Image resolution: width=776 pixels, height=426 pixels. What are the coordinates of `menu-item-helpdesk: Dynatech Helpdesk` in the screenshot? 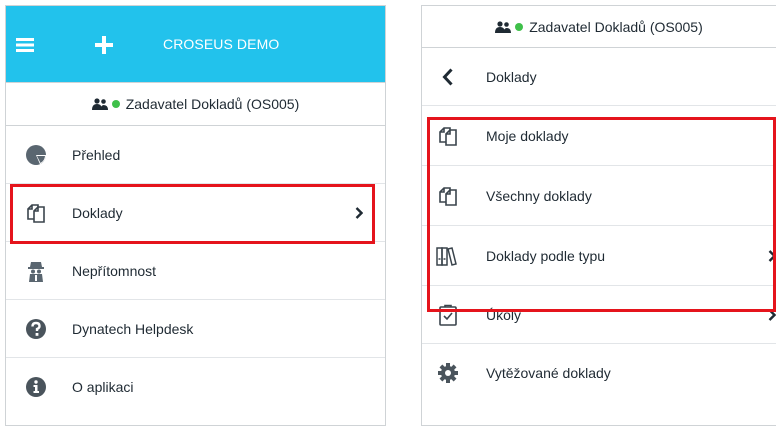 It's located at (195, 329).